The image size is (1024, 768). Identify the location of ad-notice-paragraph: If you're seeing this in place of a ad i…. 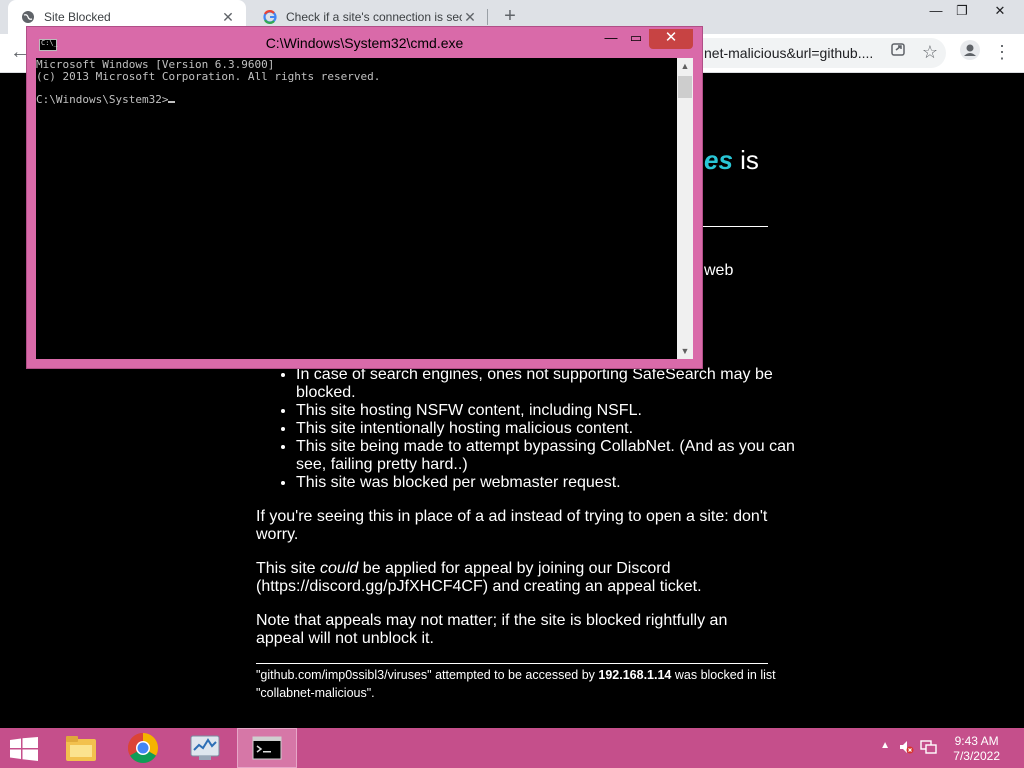
(512, 525).